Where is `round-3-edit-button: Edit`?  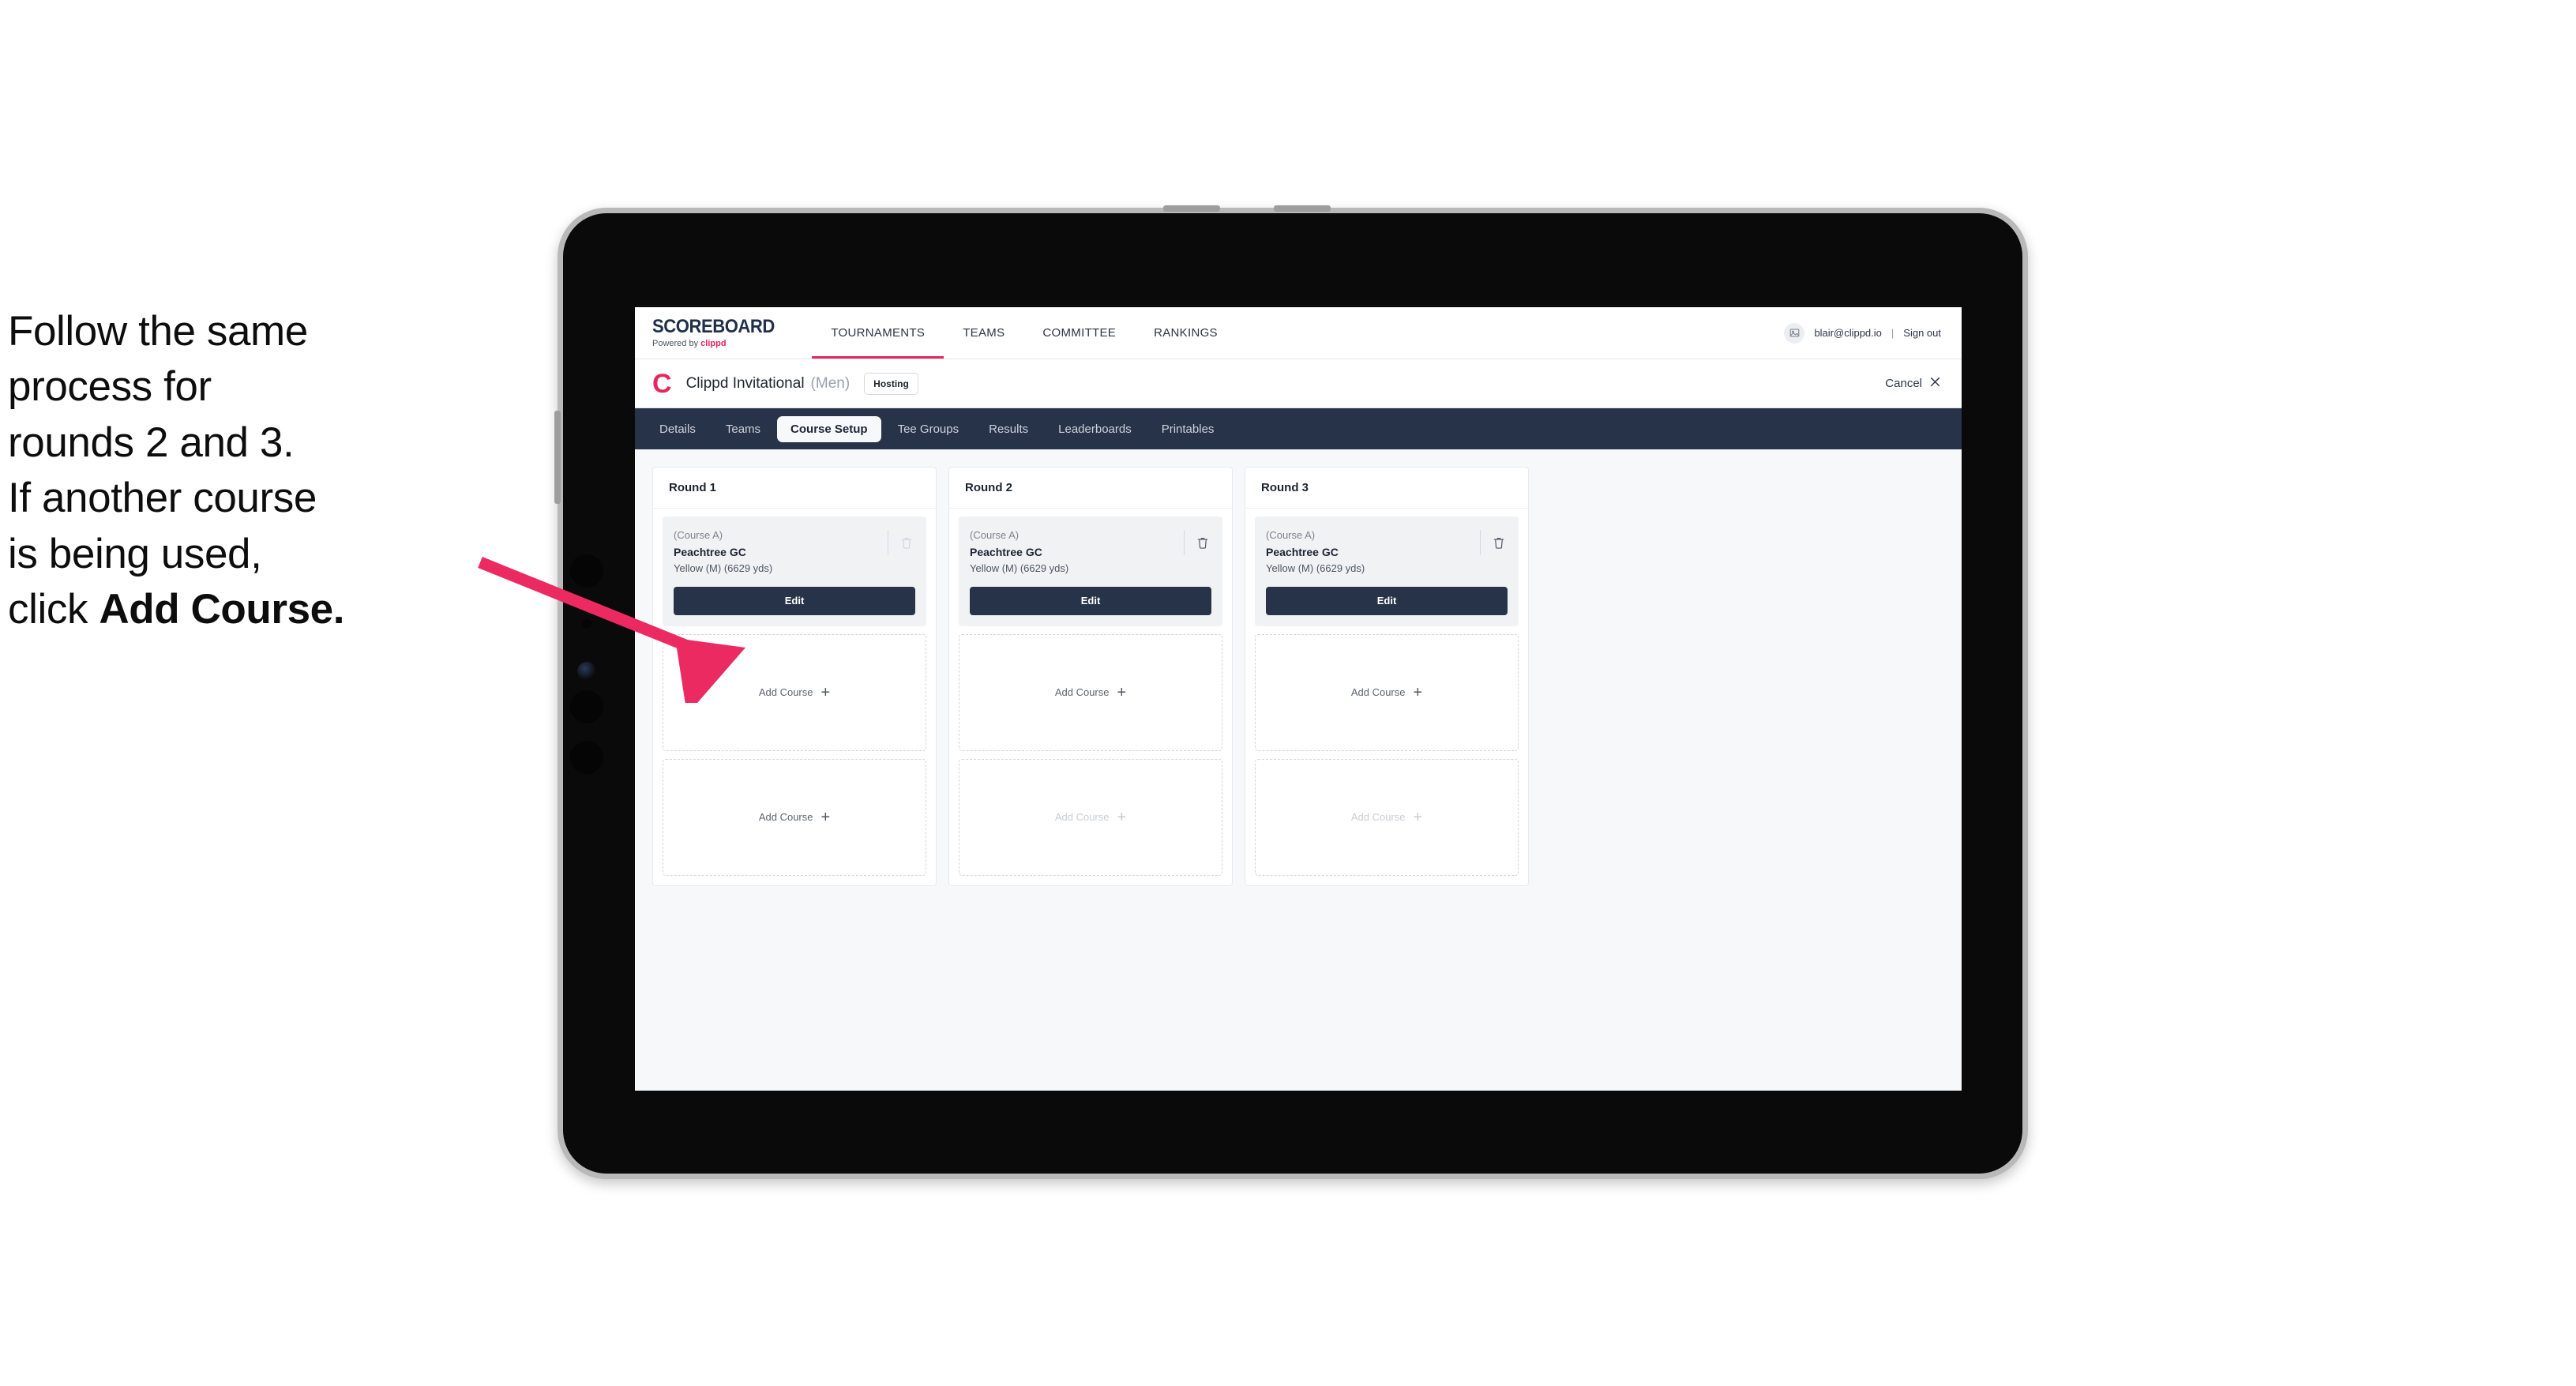
round-3-edit-button: Edit is located at coordinates (1387, 600).